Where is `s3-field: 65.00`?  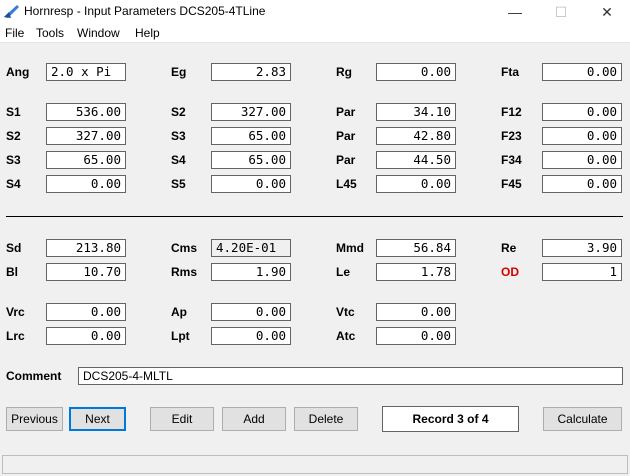
s3-field: 65.00 is located at coordinates (251, 136).